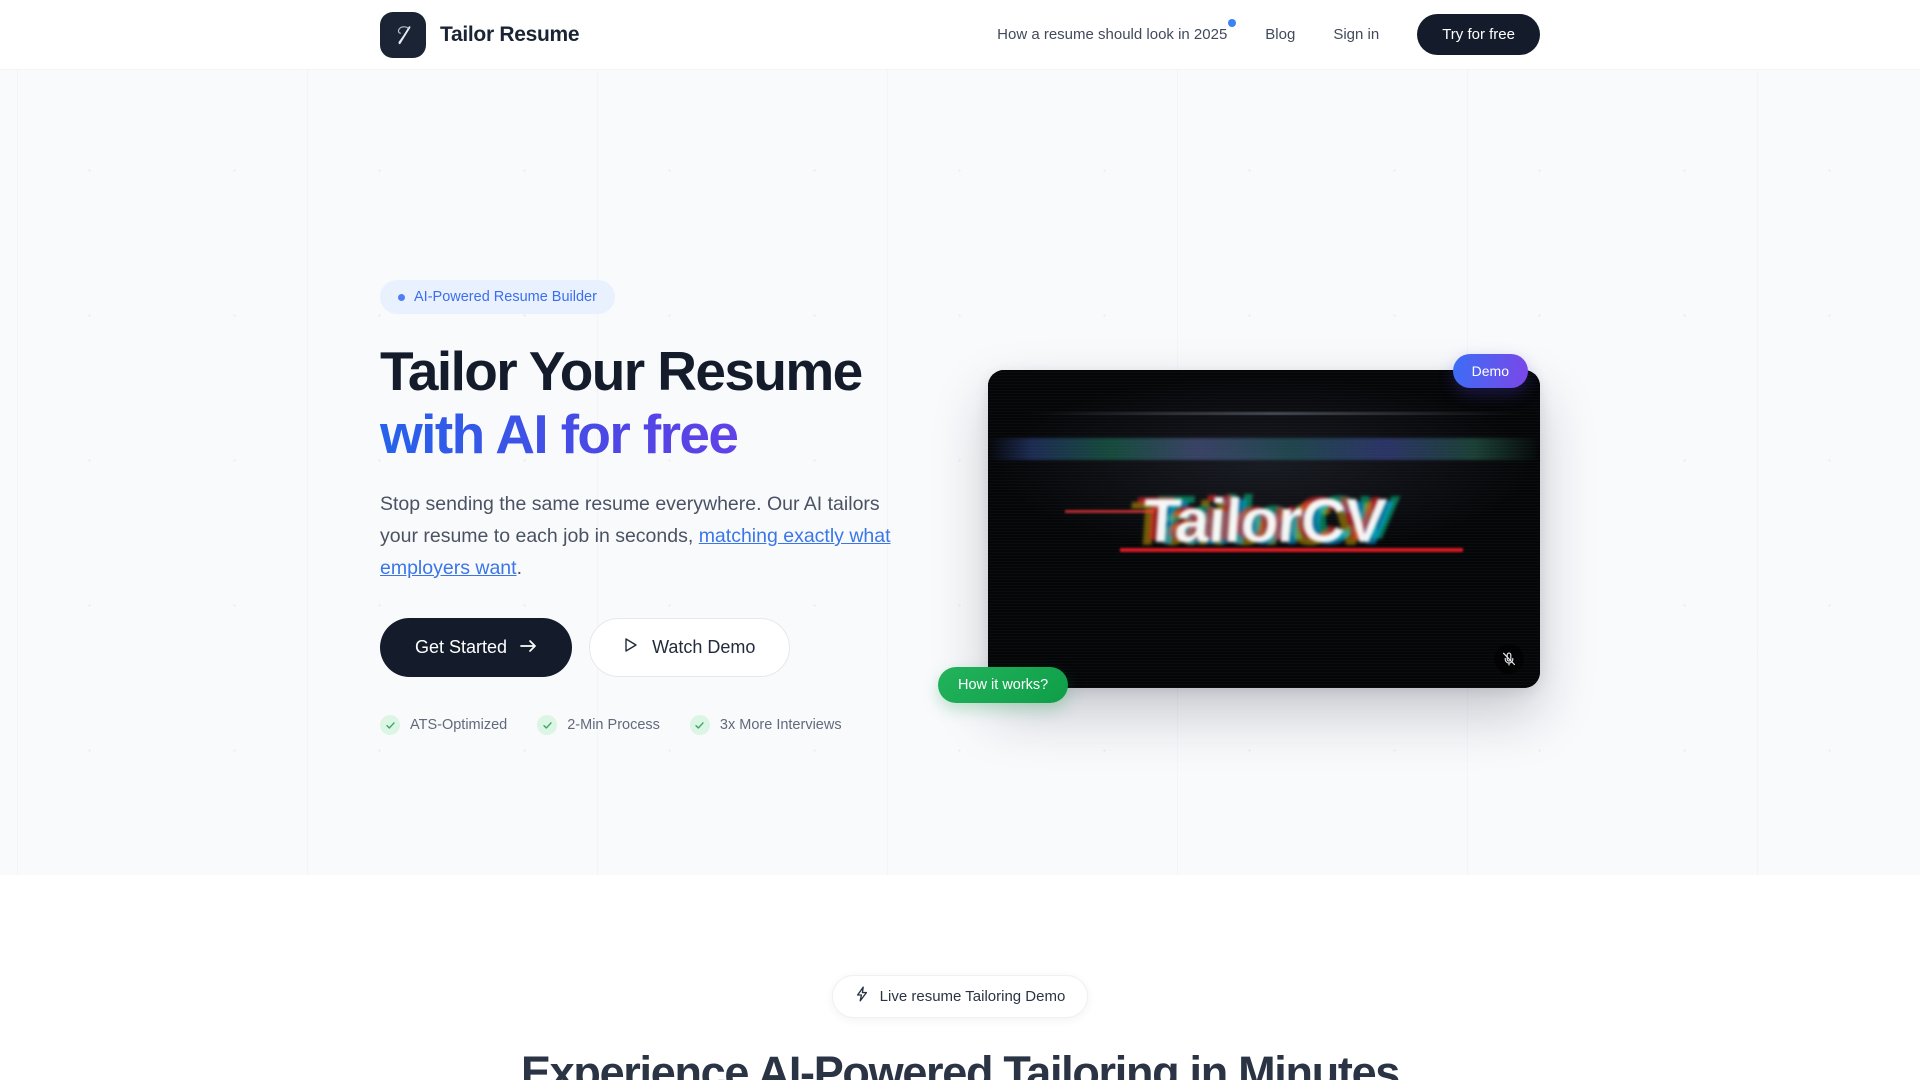 This screenshot has width=1920, height=1080. What do you see at coordinates (621, 371) in the screenshot?
I see `headline-line-1: Tailor Your Resume` at bounding box center [621, 371].